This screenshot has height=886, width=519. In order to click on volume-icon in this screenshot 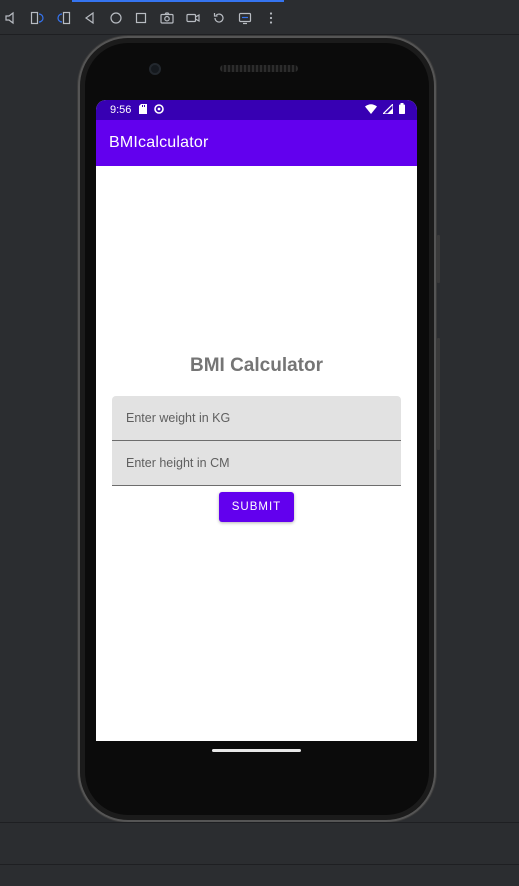, I will do `click(11, 18)`.